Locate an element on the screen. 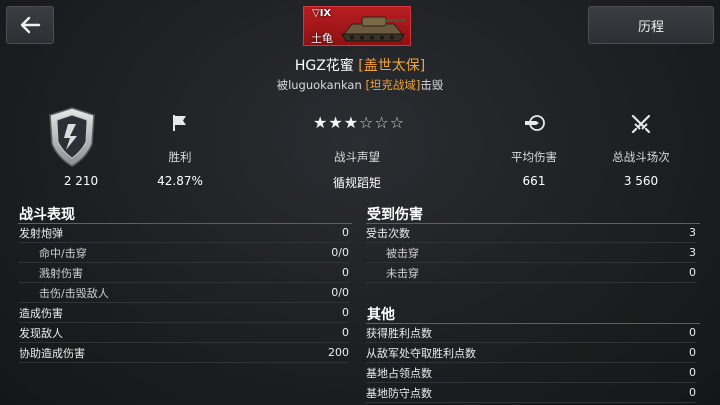  win-value: 42.87% is located at coordinates (180, 181).